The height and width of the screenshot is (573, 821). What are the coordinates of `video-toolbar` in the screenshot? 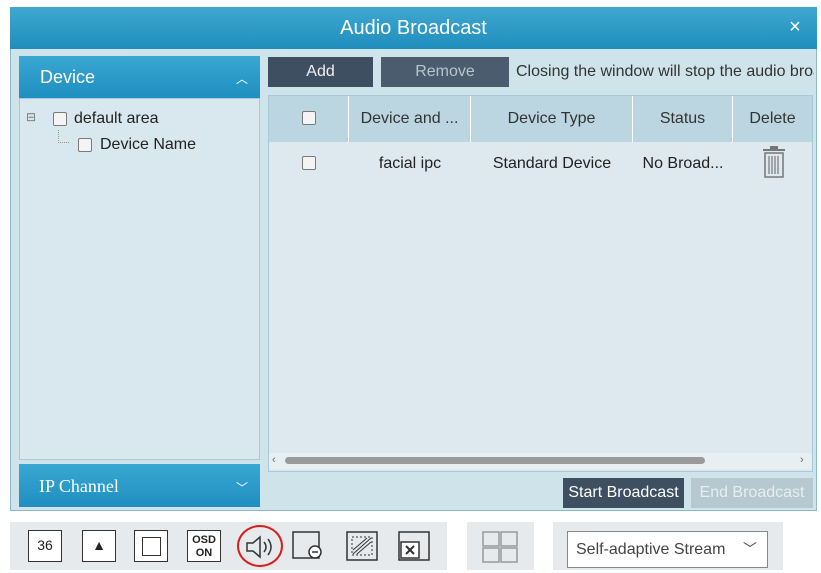 It's located at (228, 546).